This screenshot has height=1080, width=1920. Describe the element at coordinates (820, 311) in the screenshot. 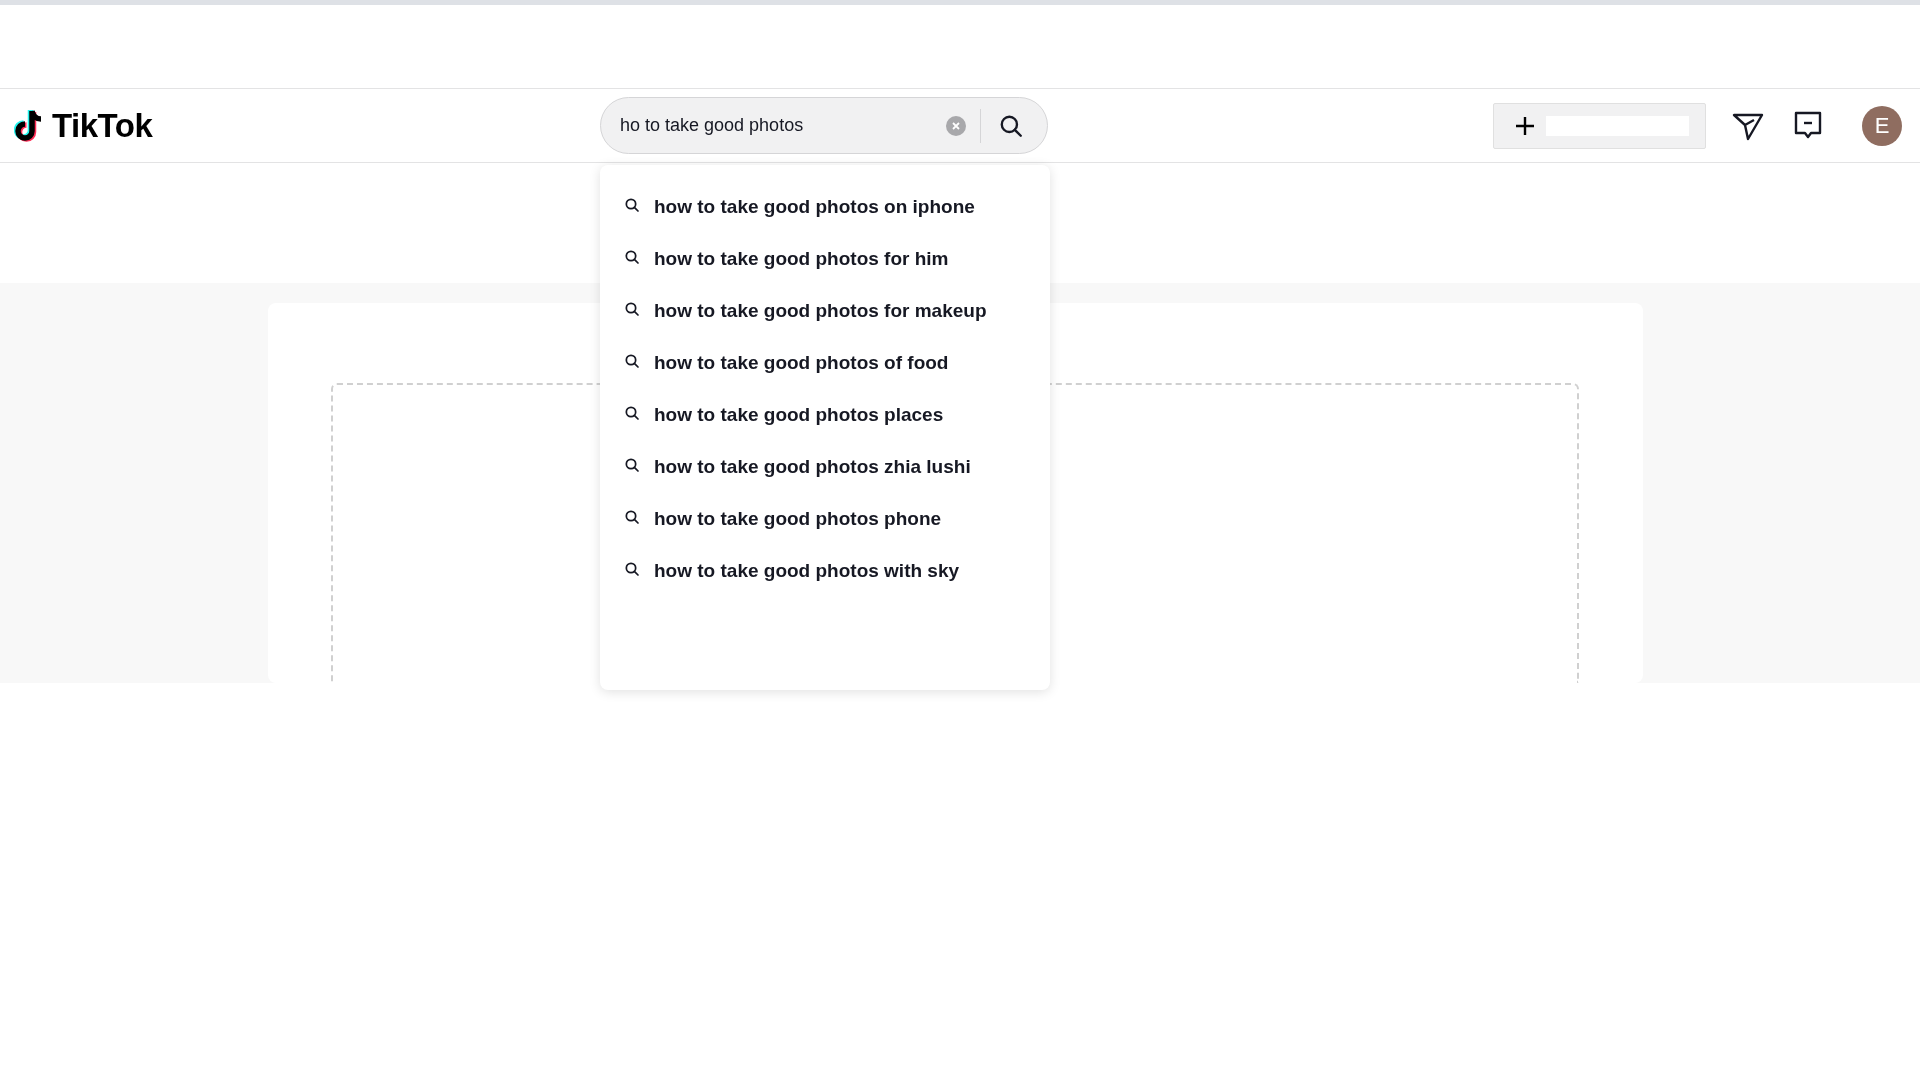

I see `suggestion-item: how to take good photos for makeup` at that location.